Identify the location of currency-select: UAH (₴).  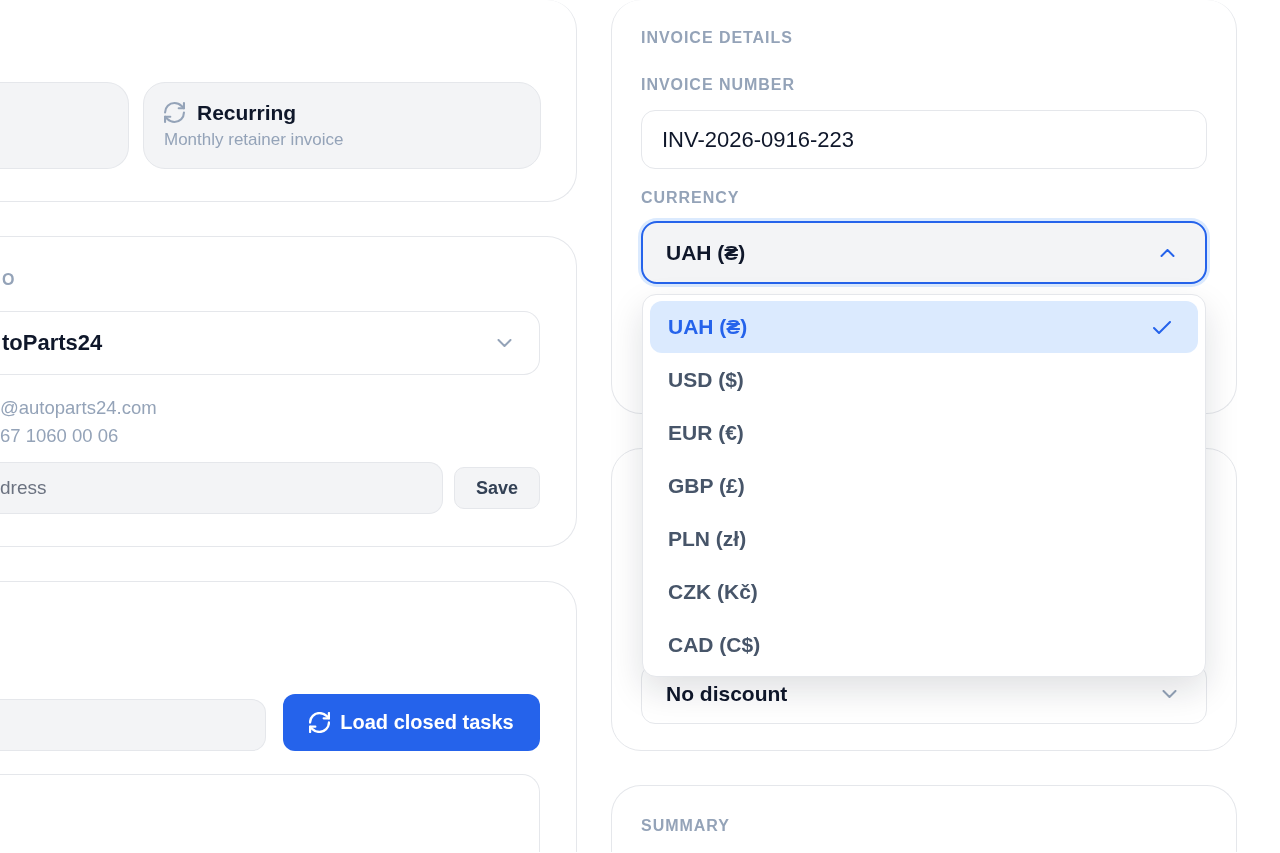
(924, 252).